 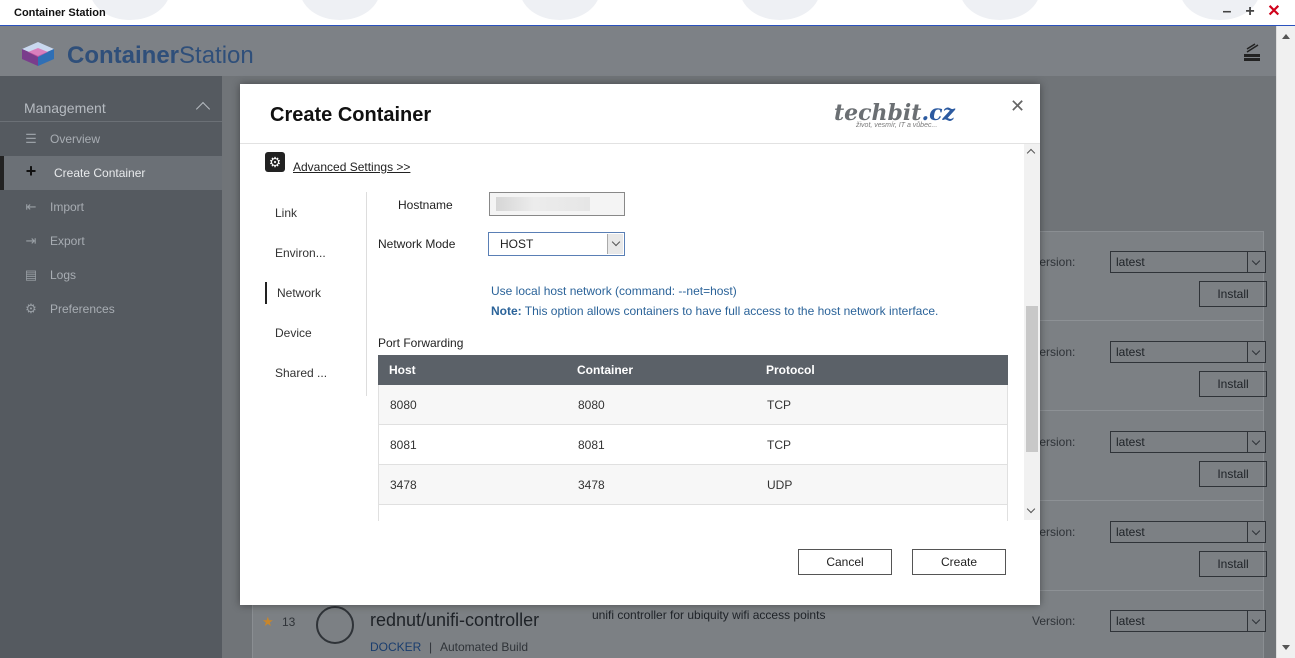 What do you see at coordinates (335, 625) in the screenshot?
I see `repository-logo` at bounding box center [335, 625].